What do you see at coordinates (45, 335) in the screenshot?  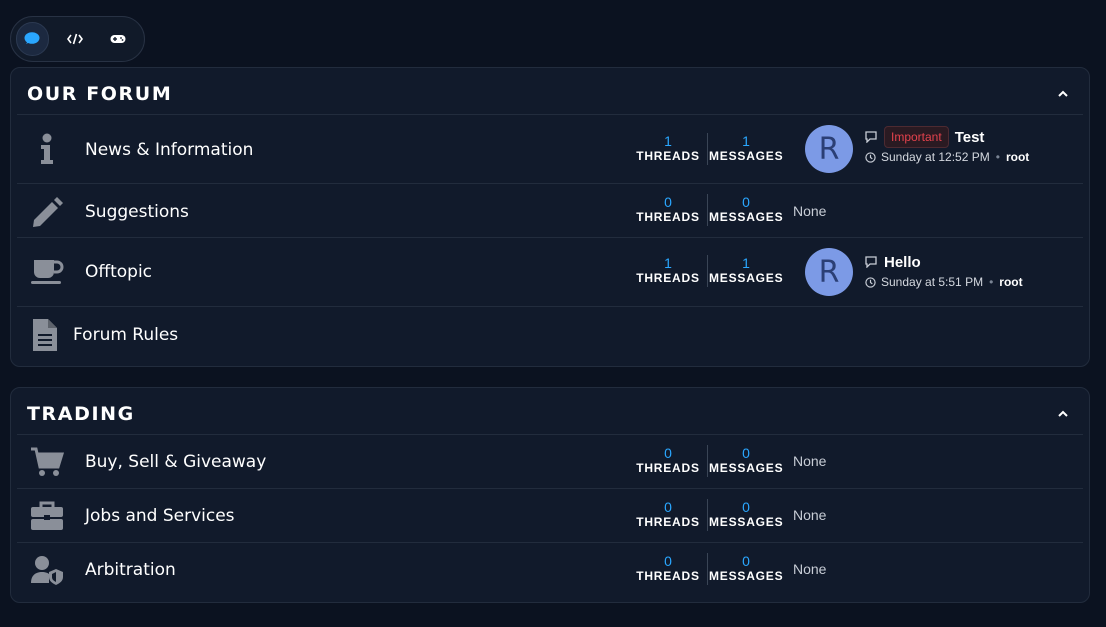 I see `document-icon` at bounding box center [45, 335].